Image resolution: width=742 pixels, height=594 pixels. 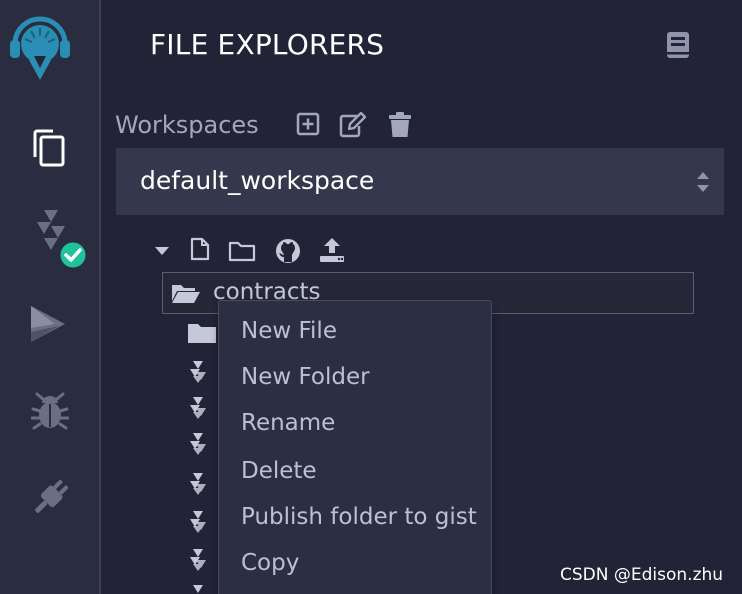 I want to click on plug-icon, so click(x=51, y=497).